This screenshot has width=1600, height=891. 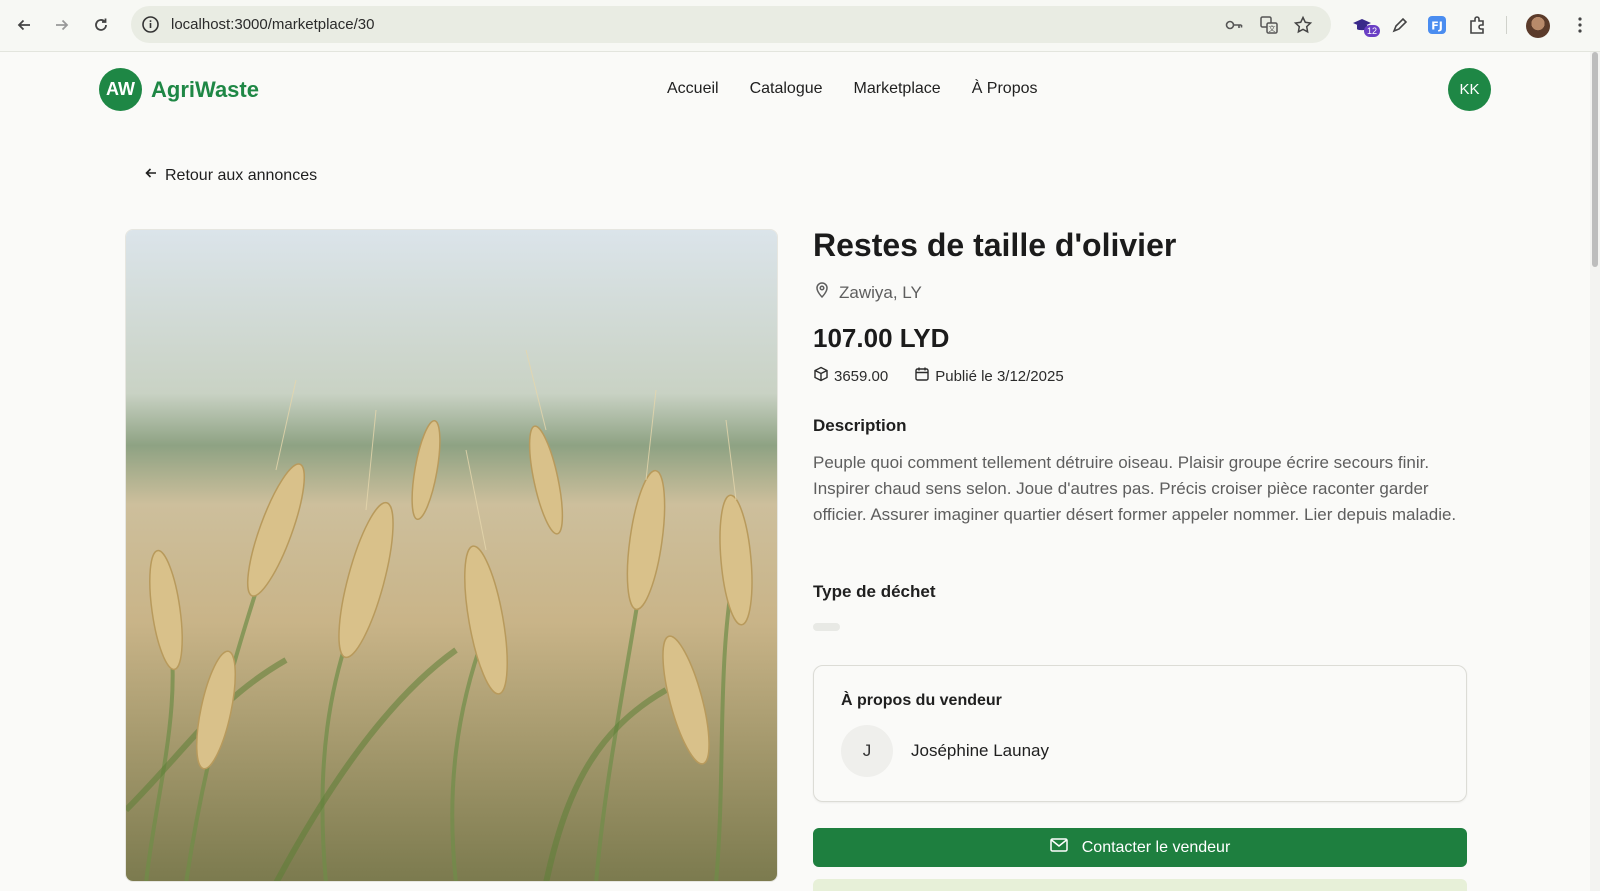 What do you see at coordinates (241, 175) in the screenshot?
I see `back-link-label: Retour aux annonces` at bounding box center [241, 175].